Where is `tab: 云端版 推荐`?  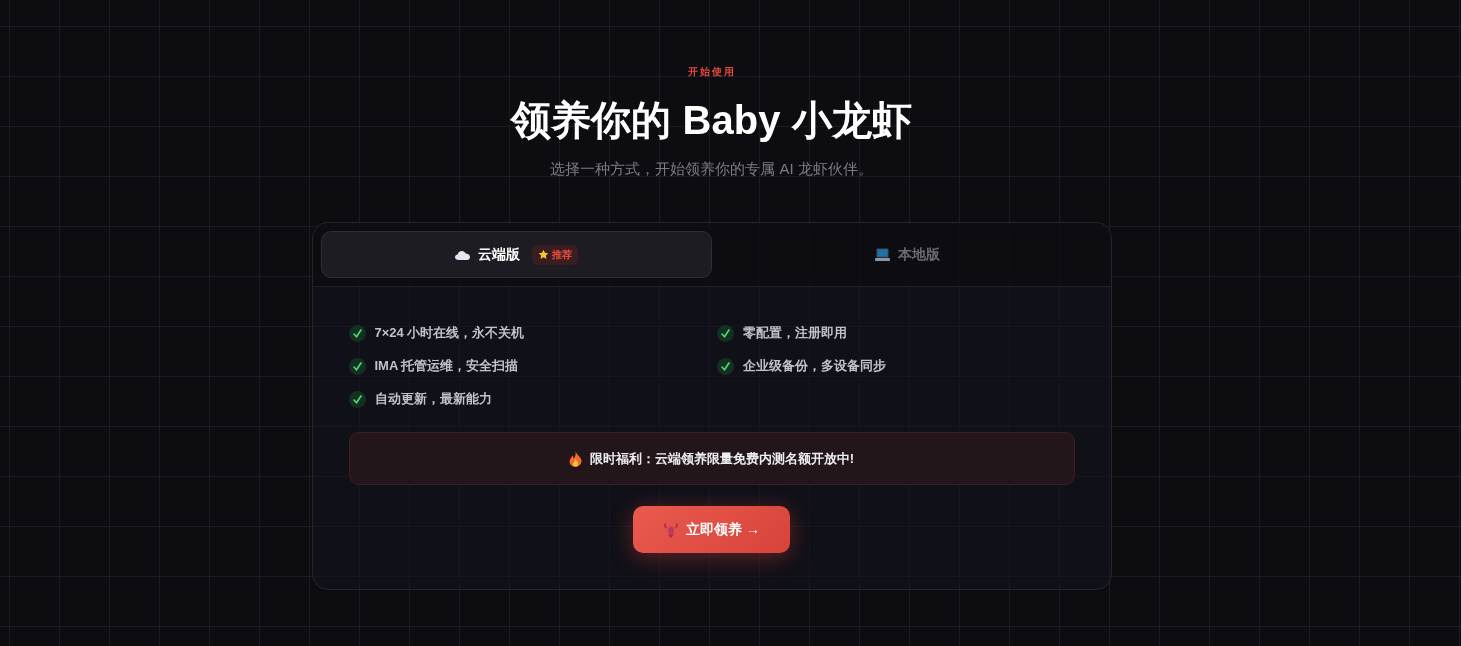
tab: 云端版 推荐 is located at coordinates (516, 254).